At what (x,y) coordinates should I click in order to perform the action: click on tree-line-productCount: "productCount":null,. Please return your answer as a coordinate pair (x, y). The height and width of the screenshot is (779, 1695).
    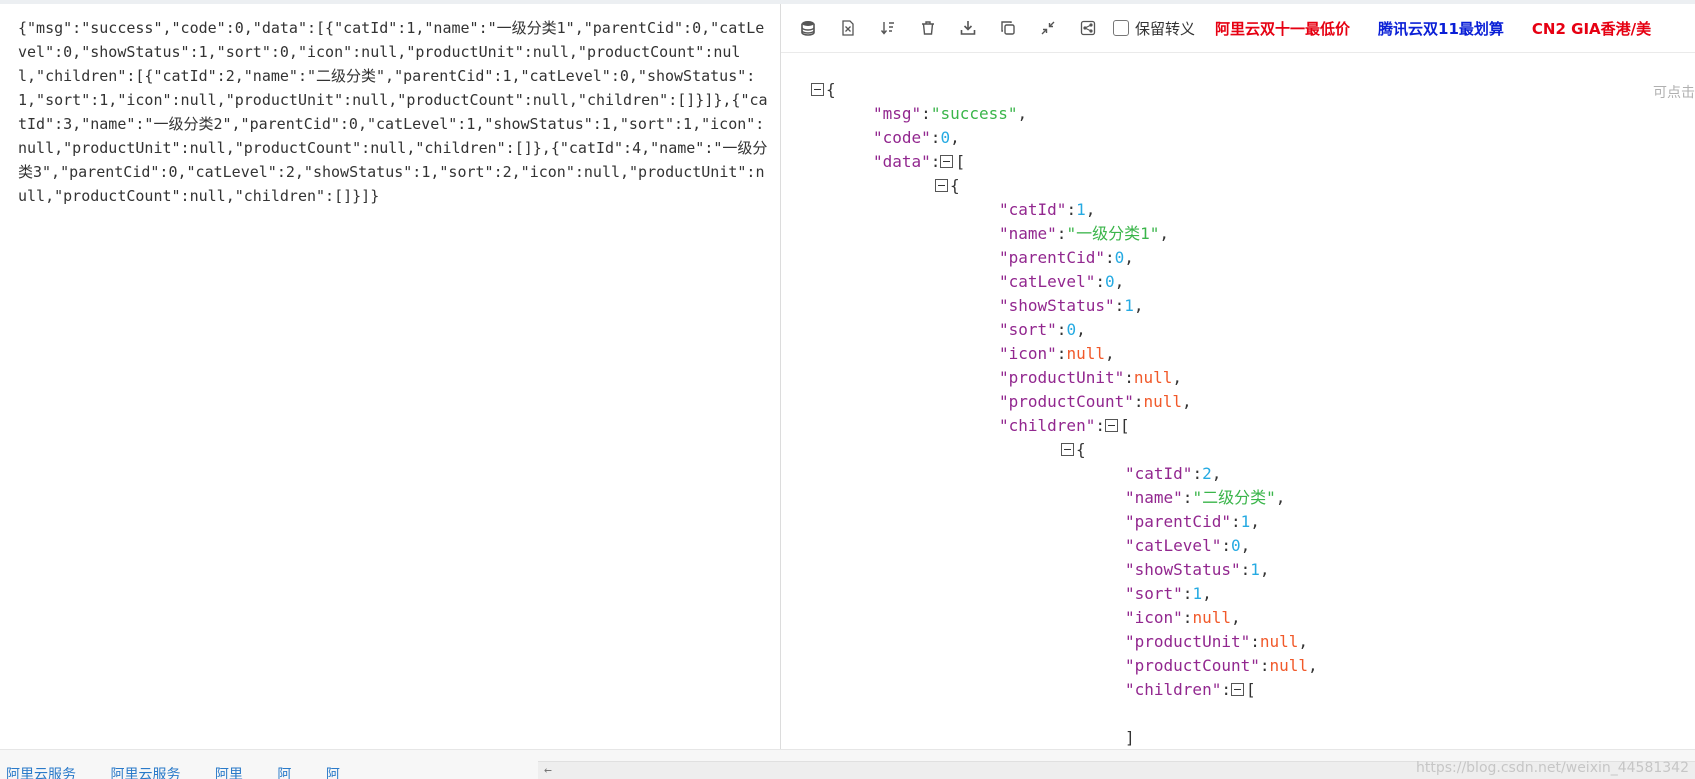
    Looking at the image, I should click on (1095, 401).